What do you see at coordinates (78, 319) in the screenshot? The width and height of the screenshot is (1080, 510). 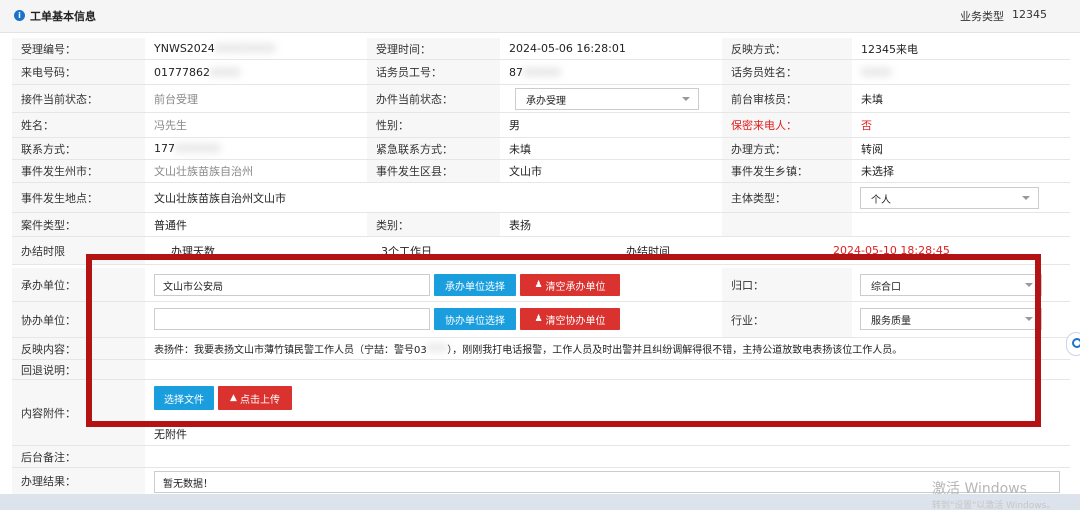 I see `assist-unit-label: 协办单位：` at bounding box center [78, 319].